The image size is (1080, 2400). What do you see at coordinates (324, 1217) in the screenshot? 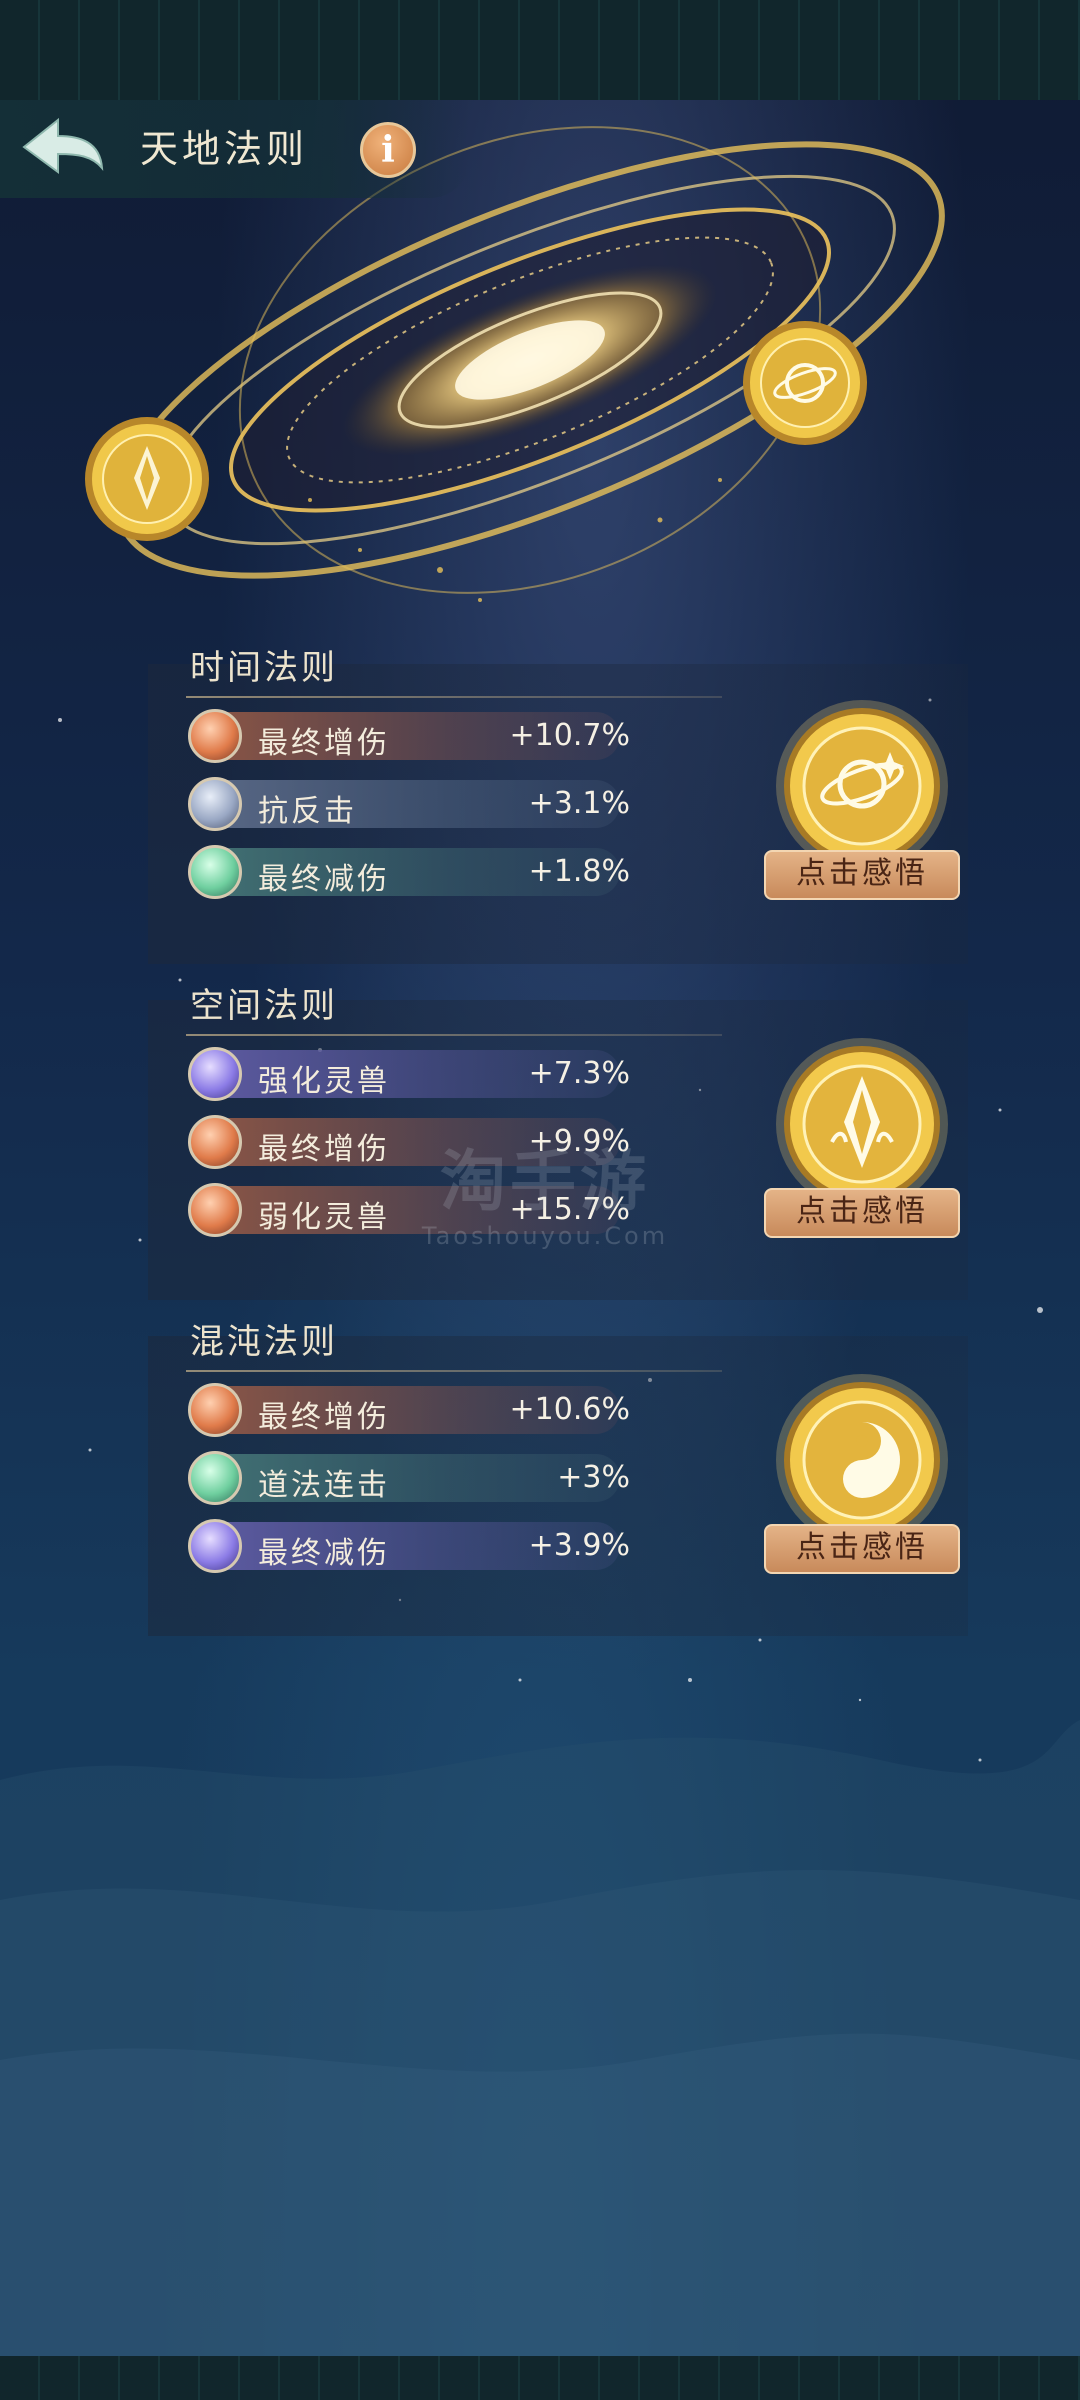
I see `stat-name: 弱化灵兽` at bounding box center [324, 1217].